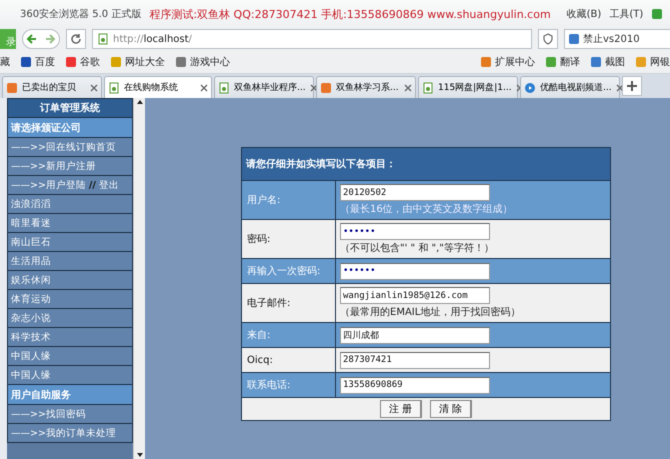  What do you see at coordinates (140, 455) in the screenshot?
I see `scroll-down-icon` at bounding box center [140, 455].